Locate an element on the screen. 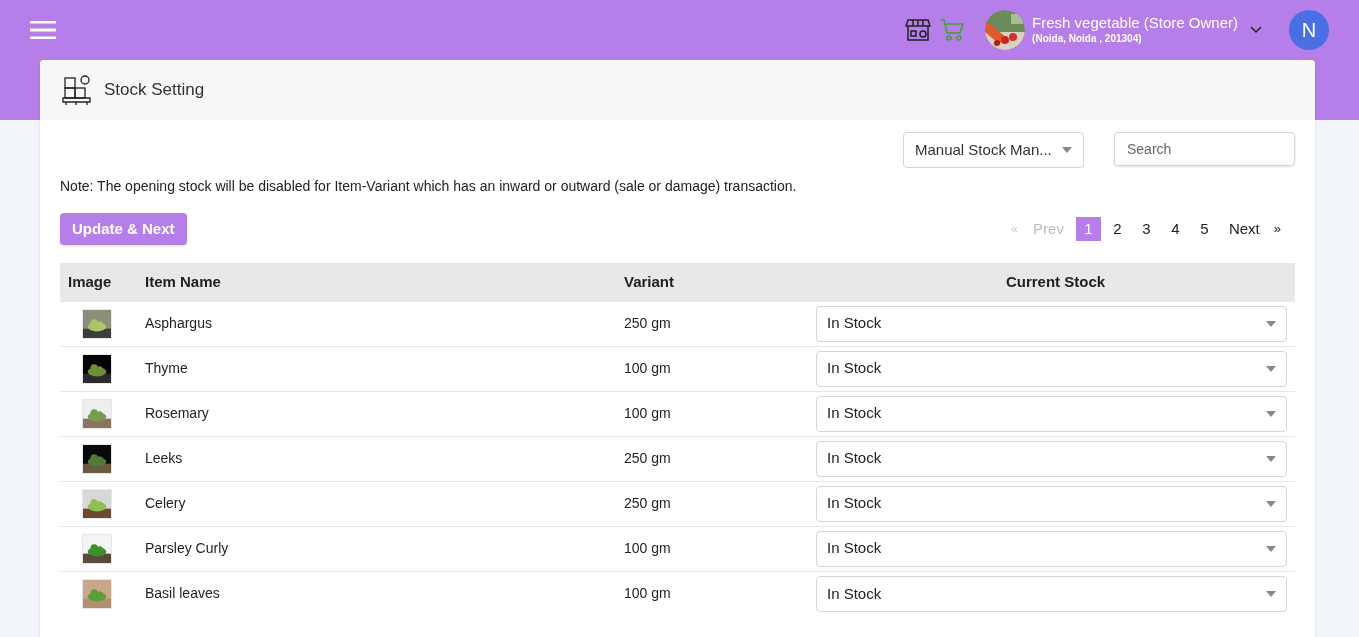 This screenshot has width=1359, height=637. search-field: Search is located at coordinates (1204, 149).